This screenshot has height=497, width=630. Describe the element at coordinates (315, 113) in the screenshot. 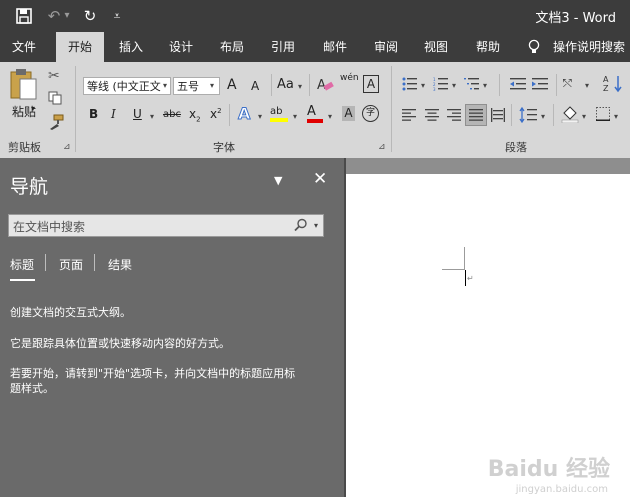

I see `font-color-button: A` at that location.